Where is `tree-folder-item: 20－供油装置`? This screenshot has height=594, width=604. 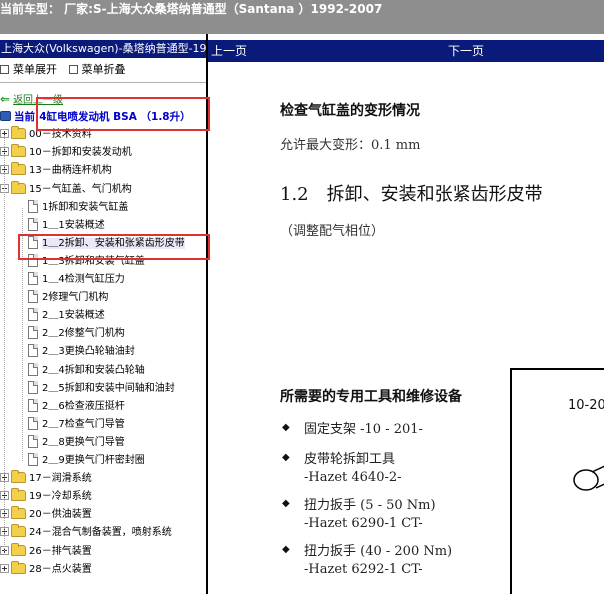
tree-folder-item: 20－供油装置 is located at coordinates (46, 515).